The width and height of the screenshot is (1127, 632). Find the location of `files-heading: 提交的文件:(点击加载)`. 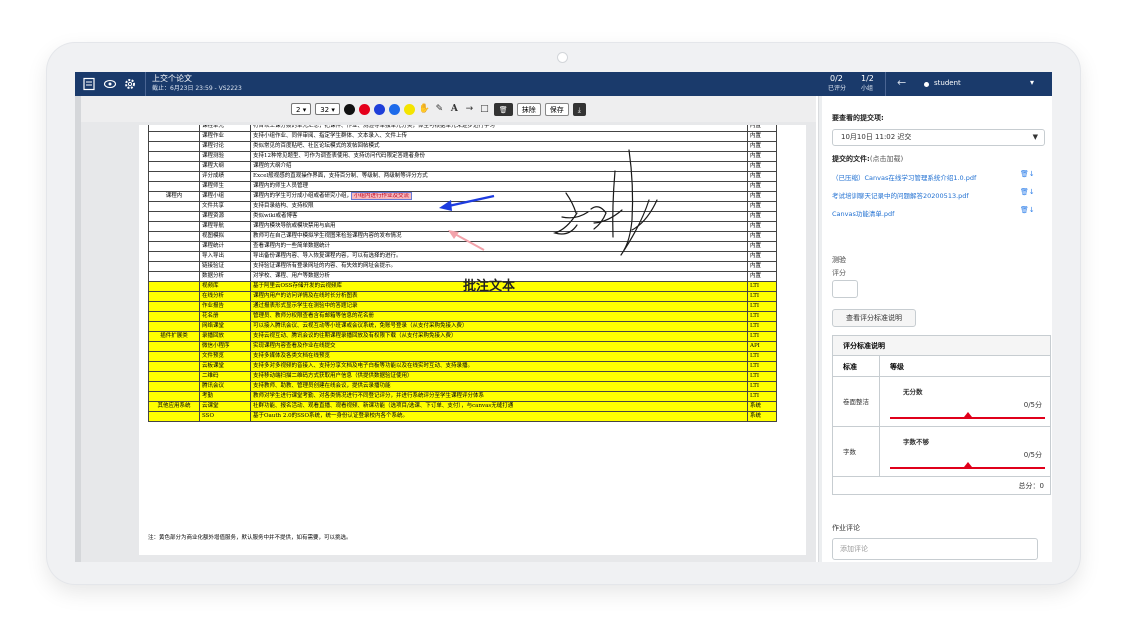

files-heading: 提交的文件:(点击加载) is located at coordinates (868, 159).